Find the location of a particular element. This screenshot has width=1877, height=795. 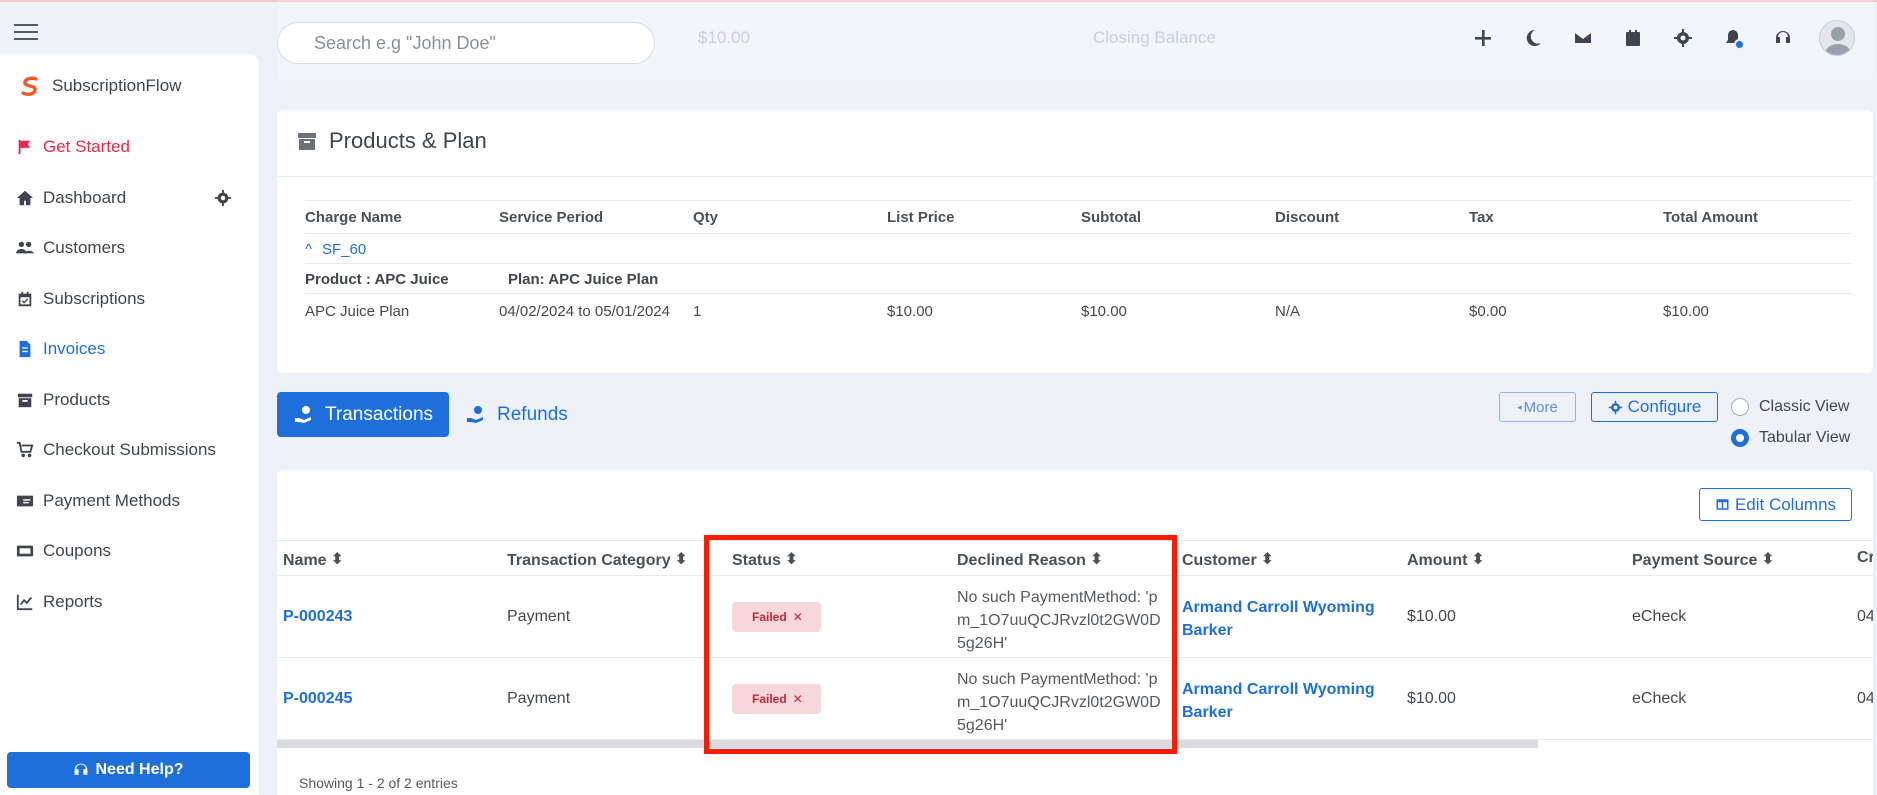

sidebar-item-subscriptions: Subscriptions is located at coordinates (129, 299).